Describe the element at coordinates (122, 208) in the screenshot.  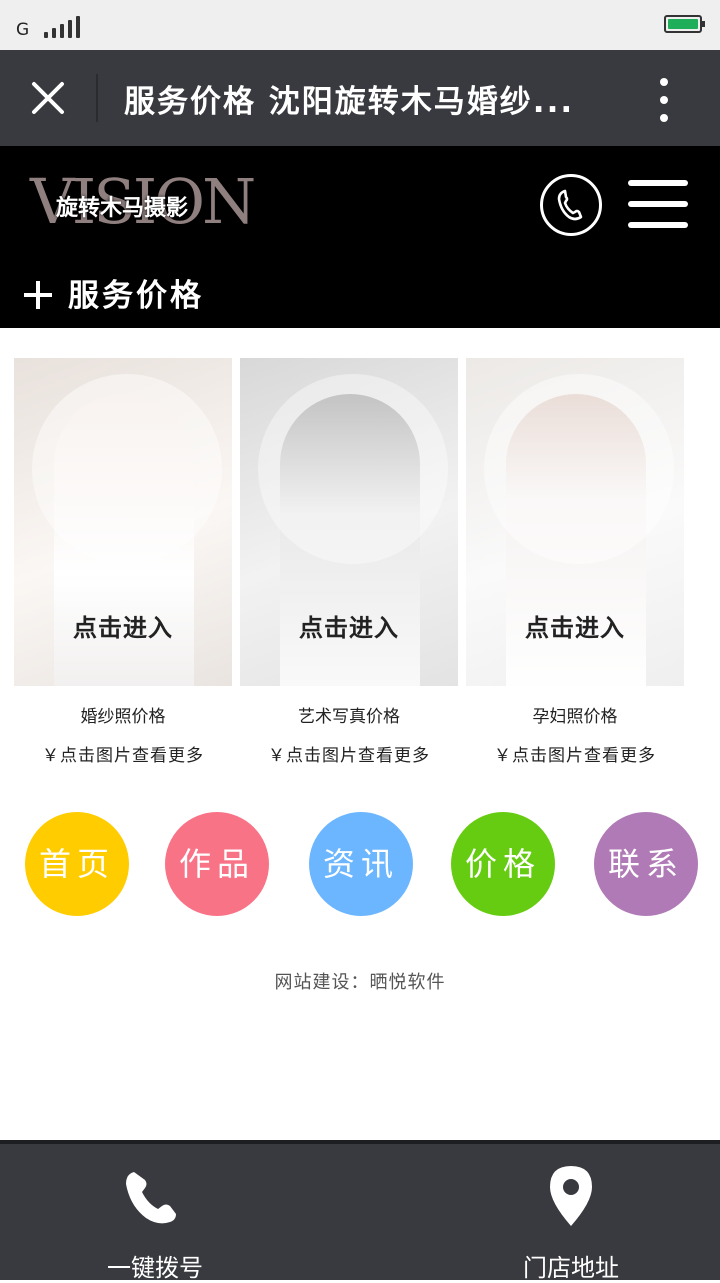
I see `logo-chinese-name: 旋转木马摄影` at that location.